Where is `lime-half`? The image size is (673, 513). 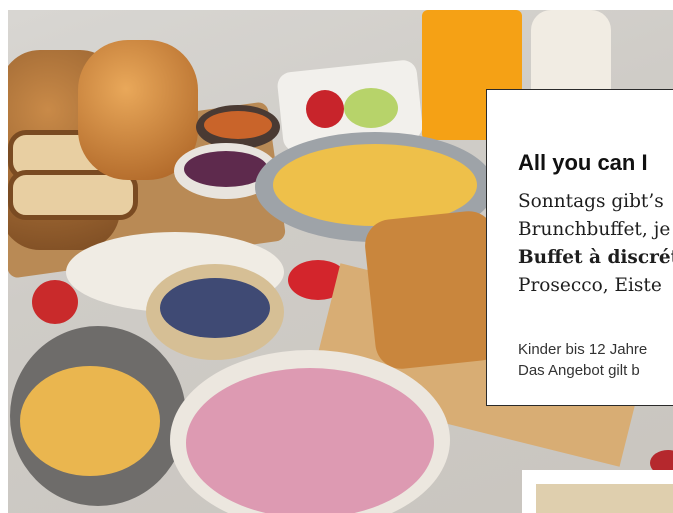
lime-half is located at coordinates (371, 108).